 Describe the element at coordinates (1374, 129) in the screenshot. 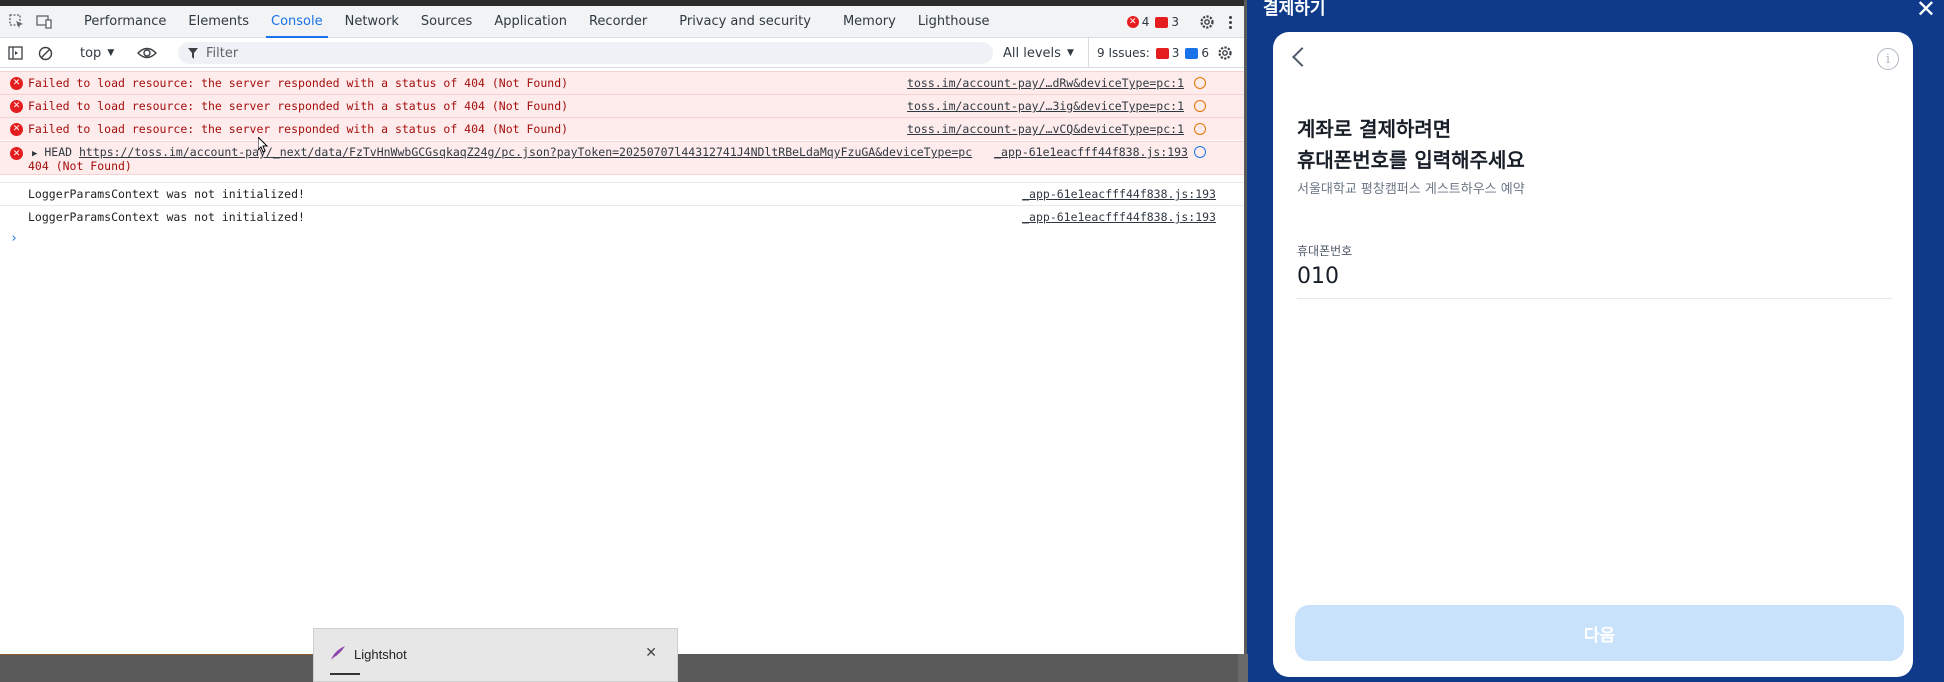

I see `heading-line-1: 계좌로 결제하려면` at that location.